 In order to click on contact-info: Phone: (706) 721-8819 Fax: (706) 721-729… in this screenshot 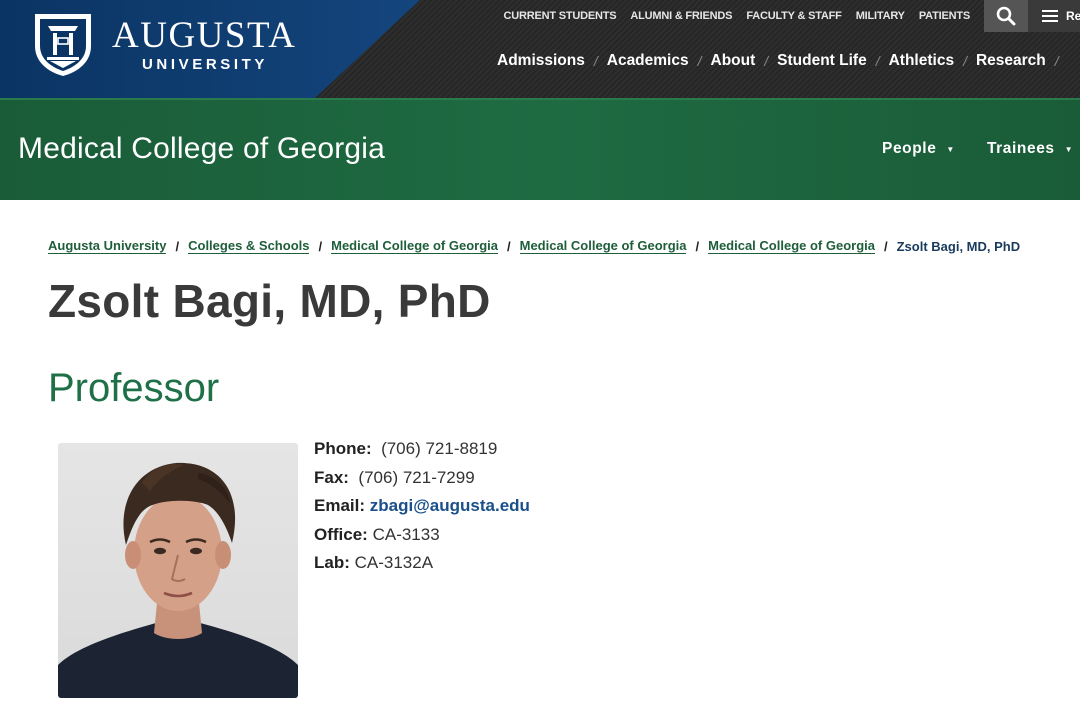, I will do `click(422, 506)`.